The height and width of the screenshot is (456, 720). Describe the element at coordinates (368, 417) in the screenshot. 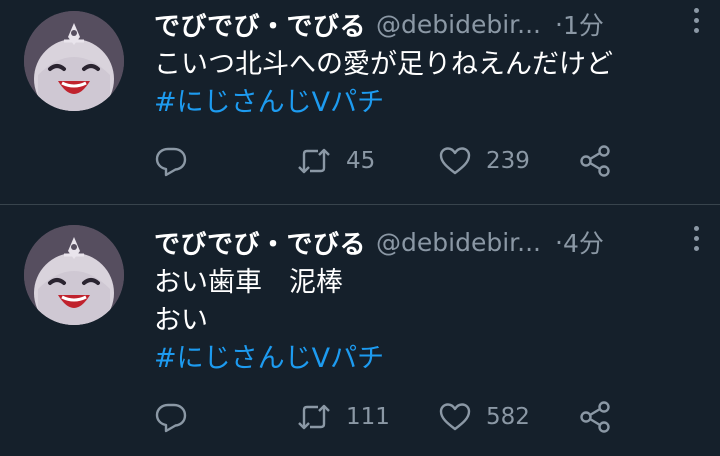

I see `retweet-count: 111` at that location.